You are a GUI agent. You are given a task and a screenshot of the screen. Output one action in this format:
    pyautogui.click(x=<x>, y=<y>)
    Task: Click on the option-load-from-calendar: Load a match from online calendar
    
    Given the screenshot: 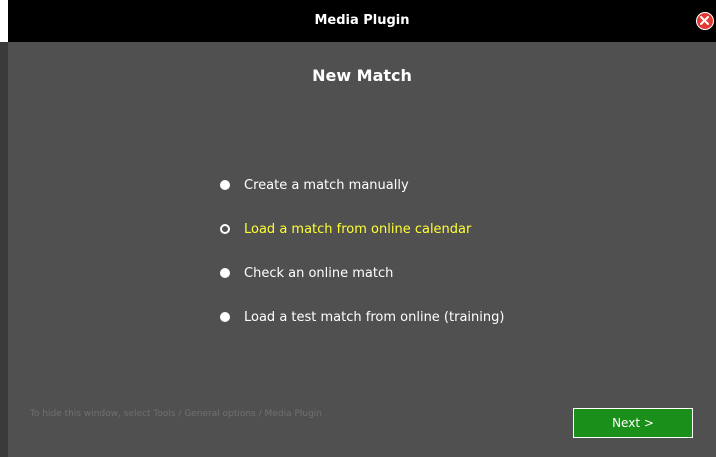 What is the action you would take?
    pyautogui.click(x=362, y=229)
    